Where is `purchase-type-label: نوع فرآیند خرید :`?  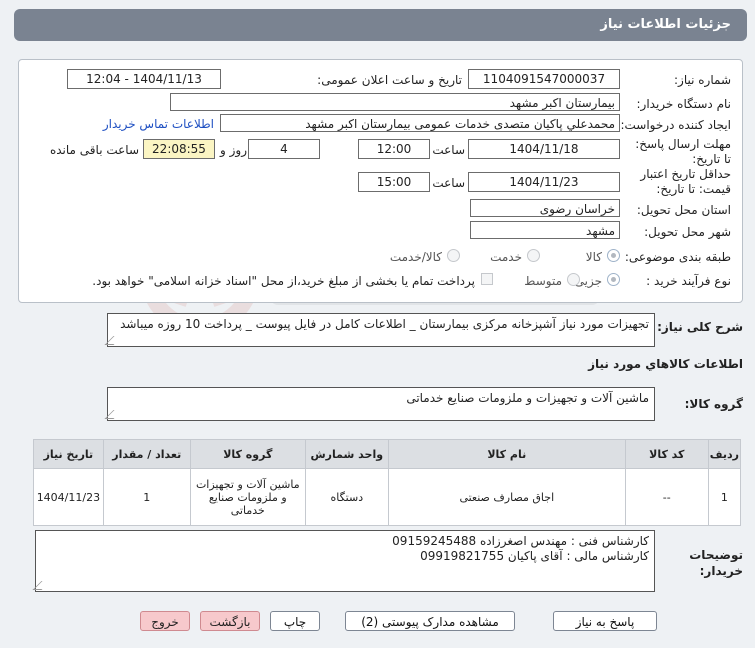
purchase-type-label: نوع فرآیند خرید : is located at coordinates (688, 281).